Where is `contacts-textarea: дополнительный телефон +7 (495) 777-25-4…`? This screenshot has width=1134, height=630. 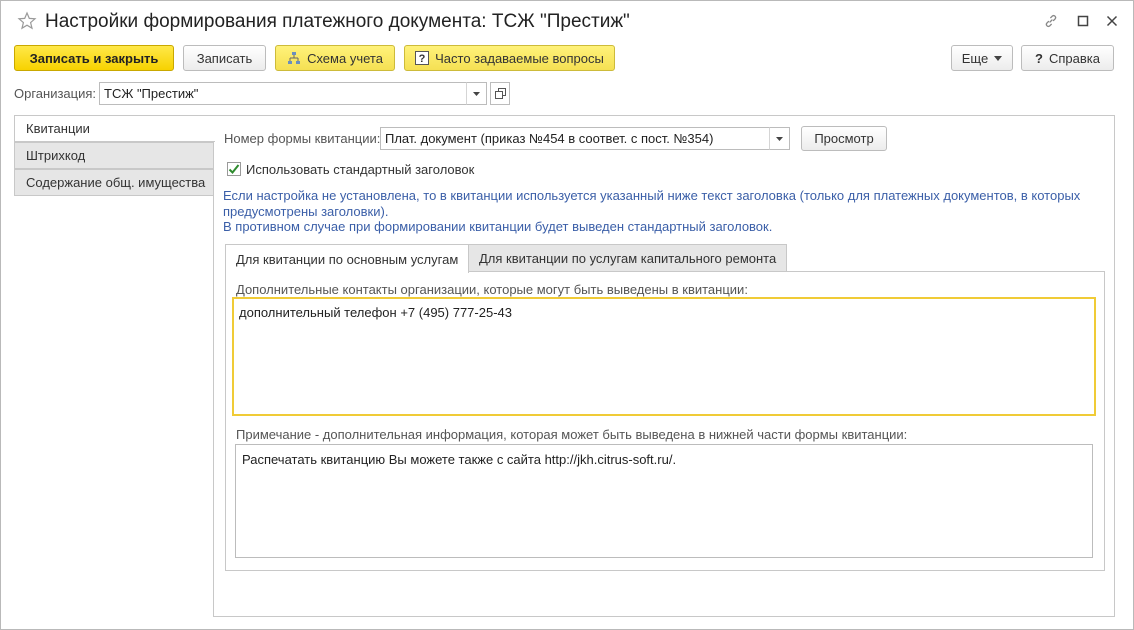
contacts-textarea: дополнительный телефон +7 (495) 777-25-4… is located at coordinates (664, 356).